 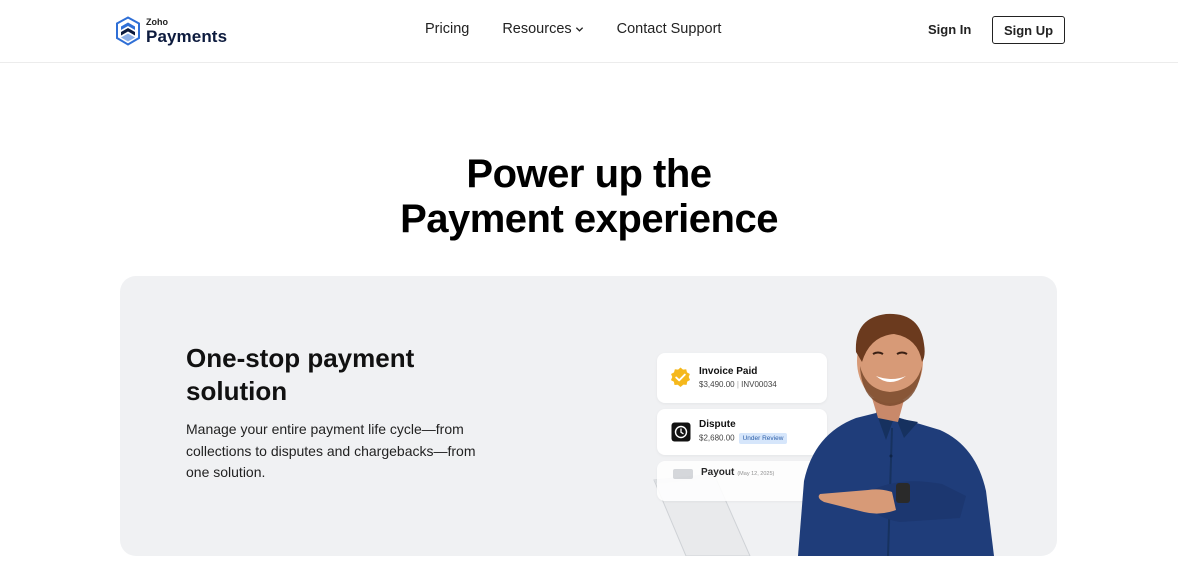 I want to click on invoice-paid-title: Invoice Paid, so click(x=728, y=371).